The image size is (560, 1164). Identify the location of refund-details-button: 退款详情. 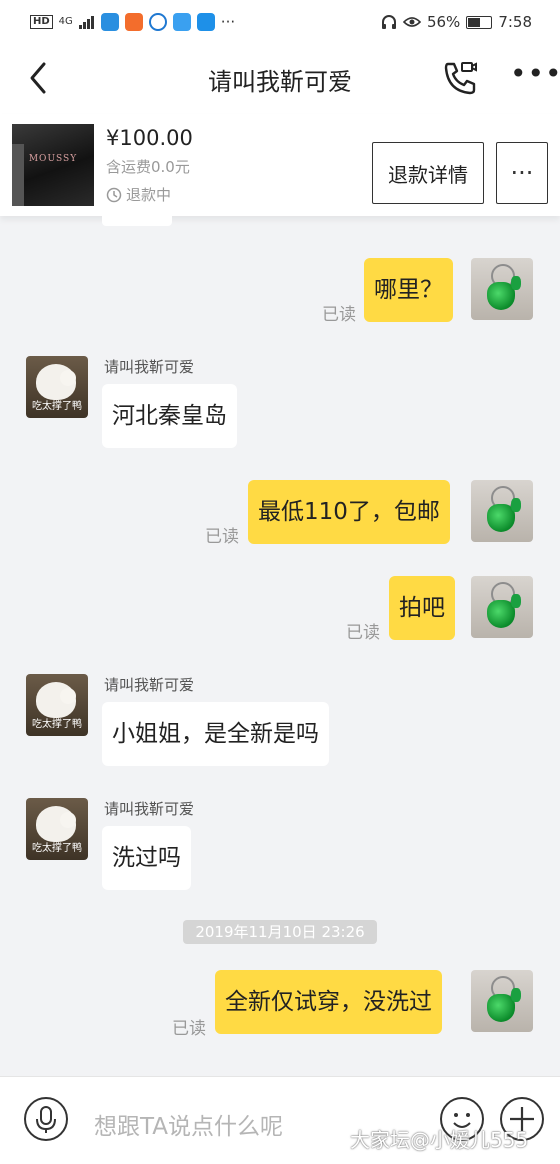
(428, 173).